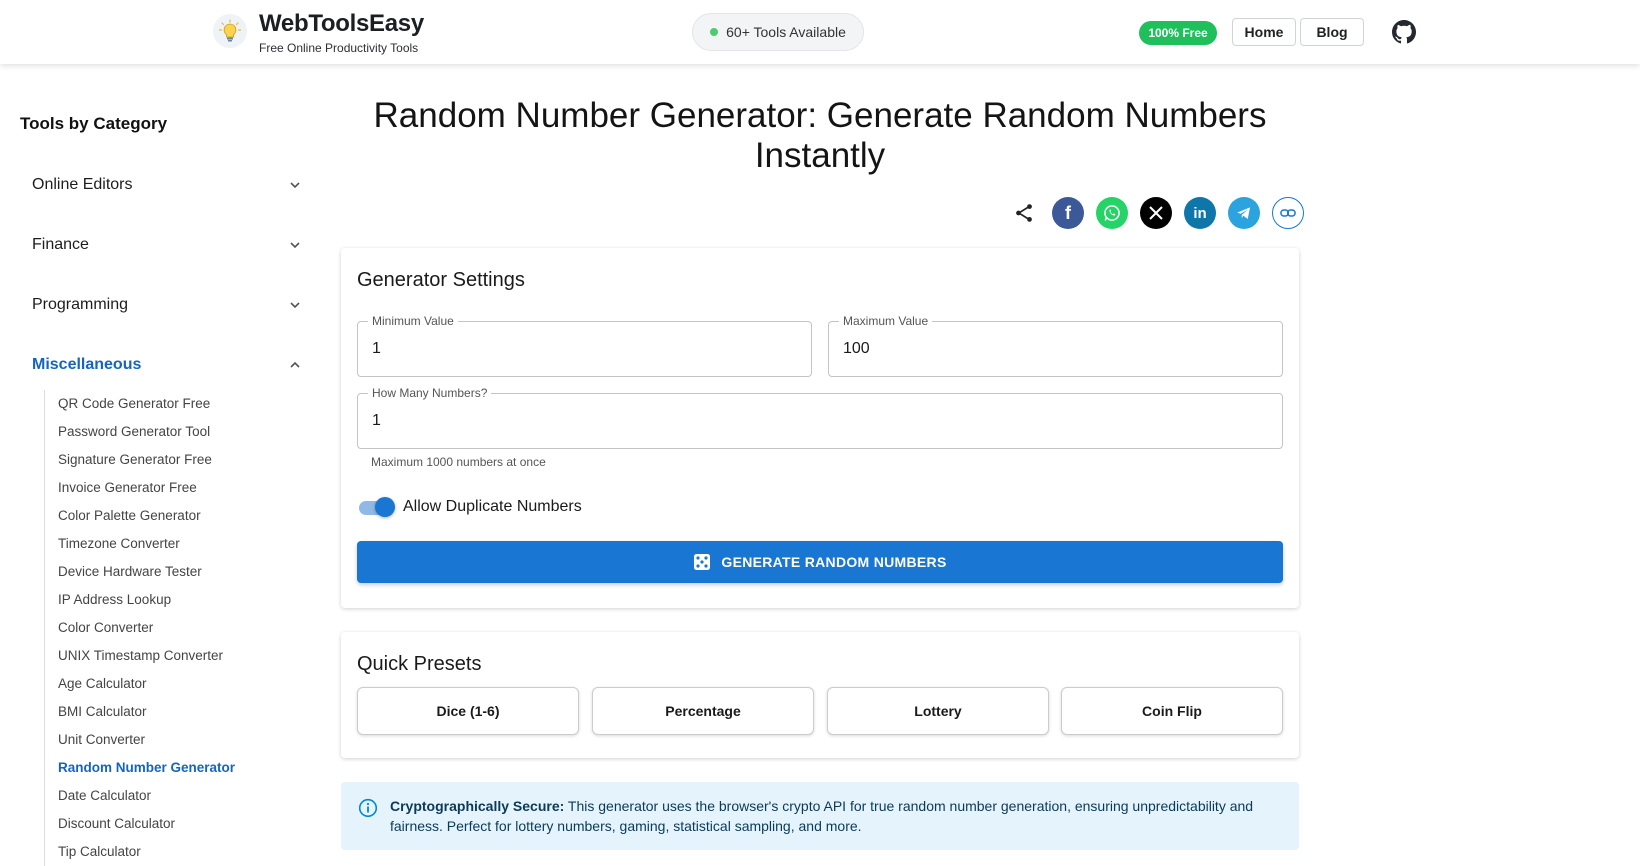 This screenshot has width=1640, height=866. I want to click on share-icon, so click(1024, 213).